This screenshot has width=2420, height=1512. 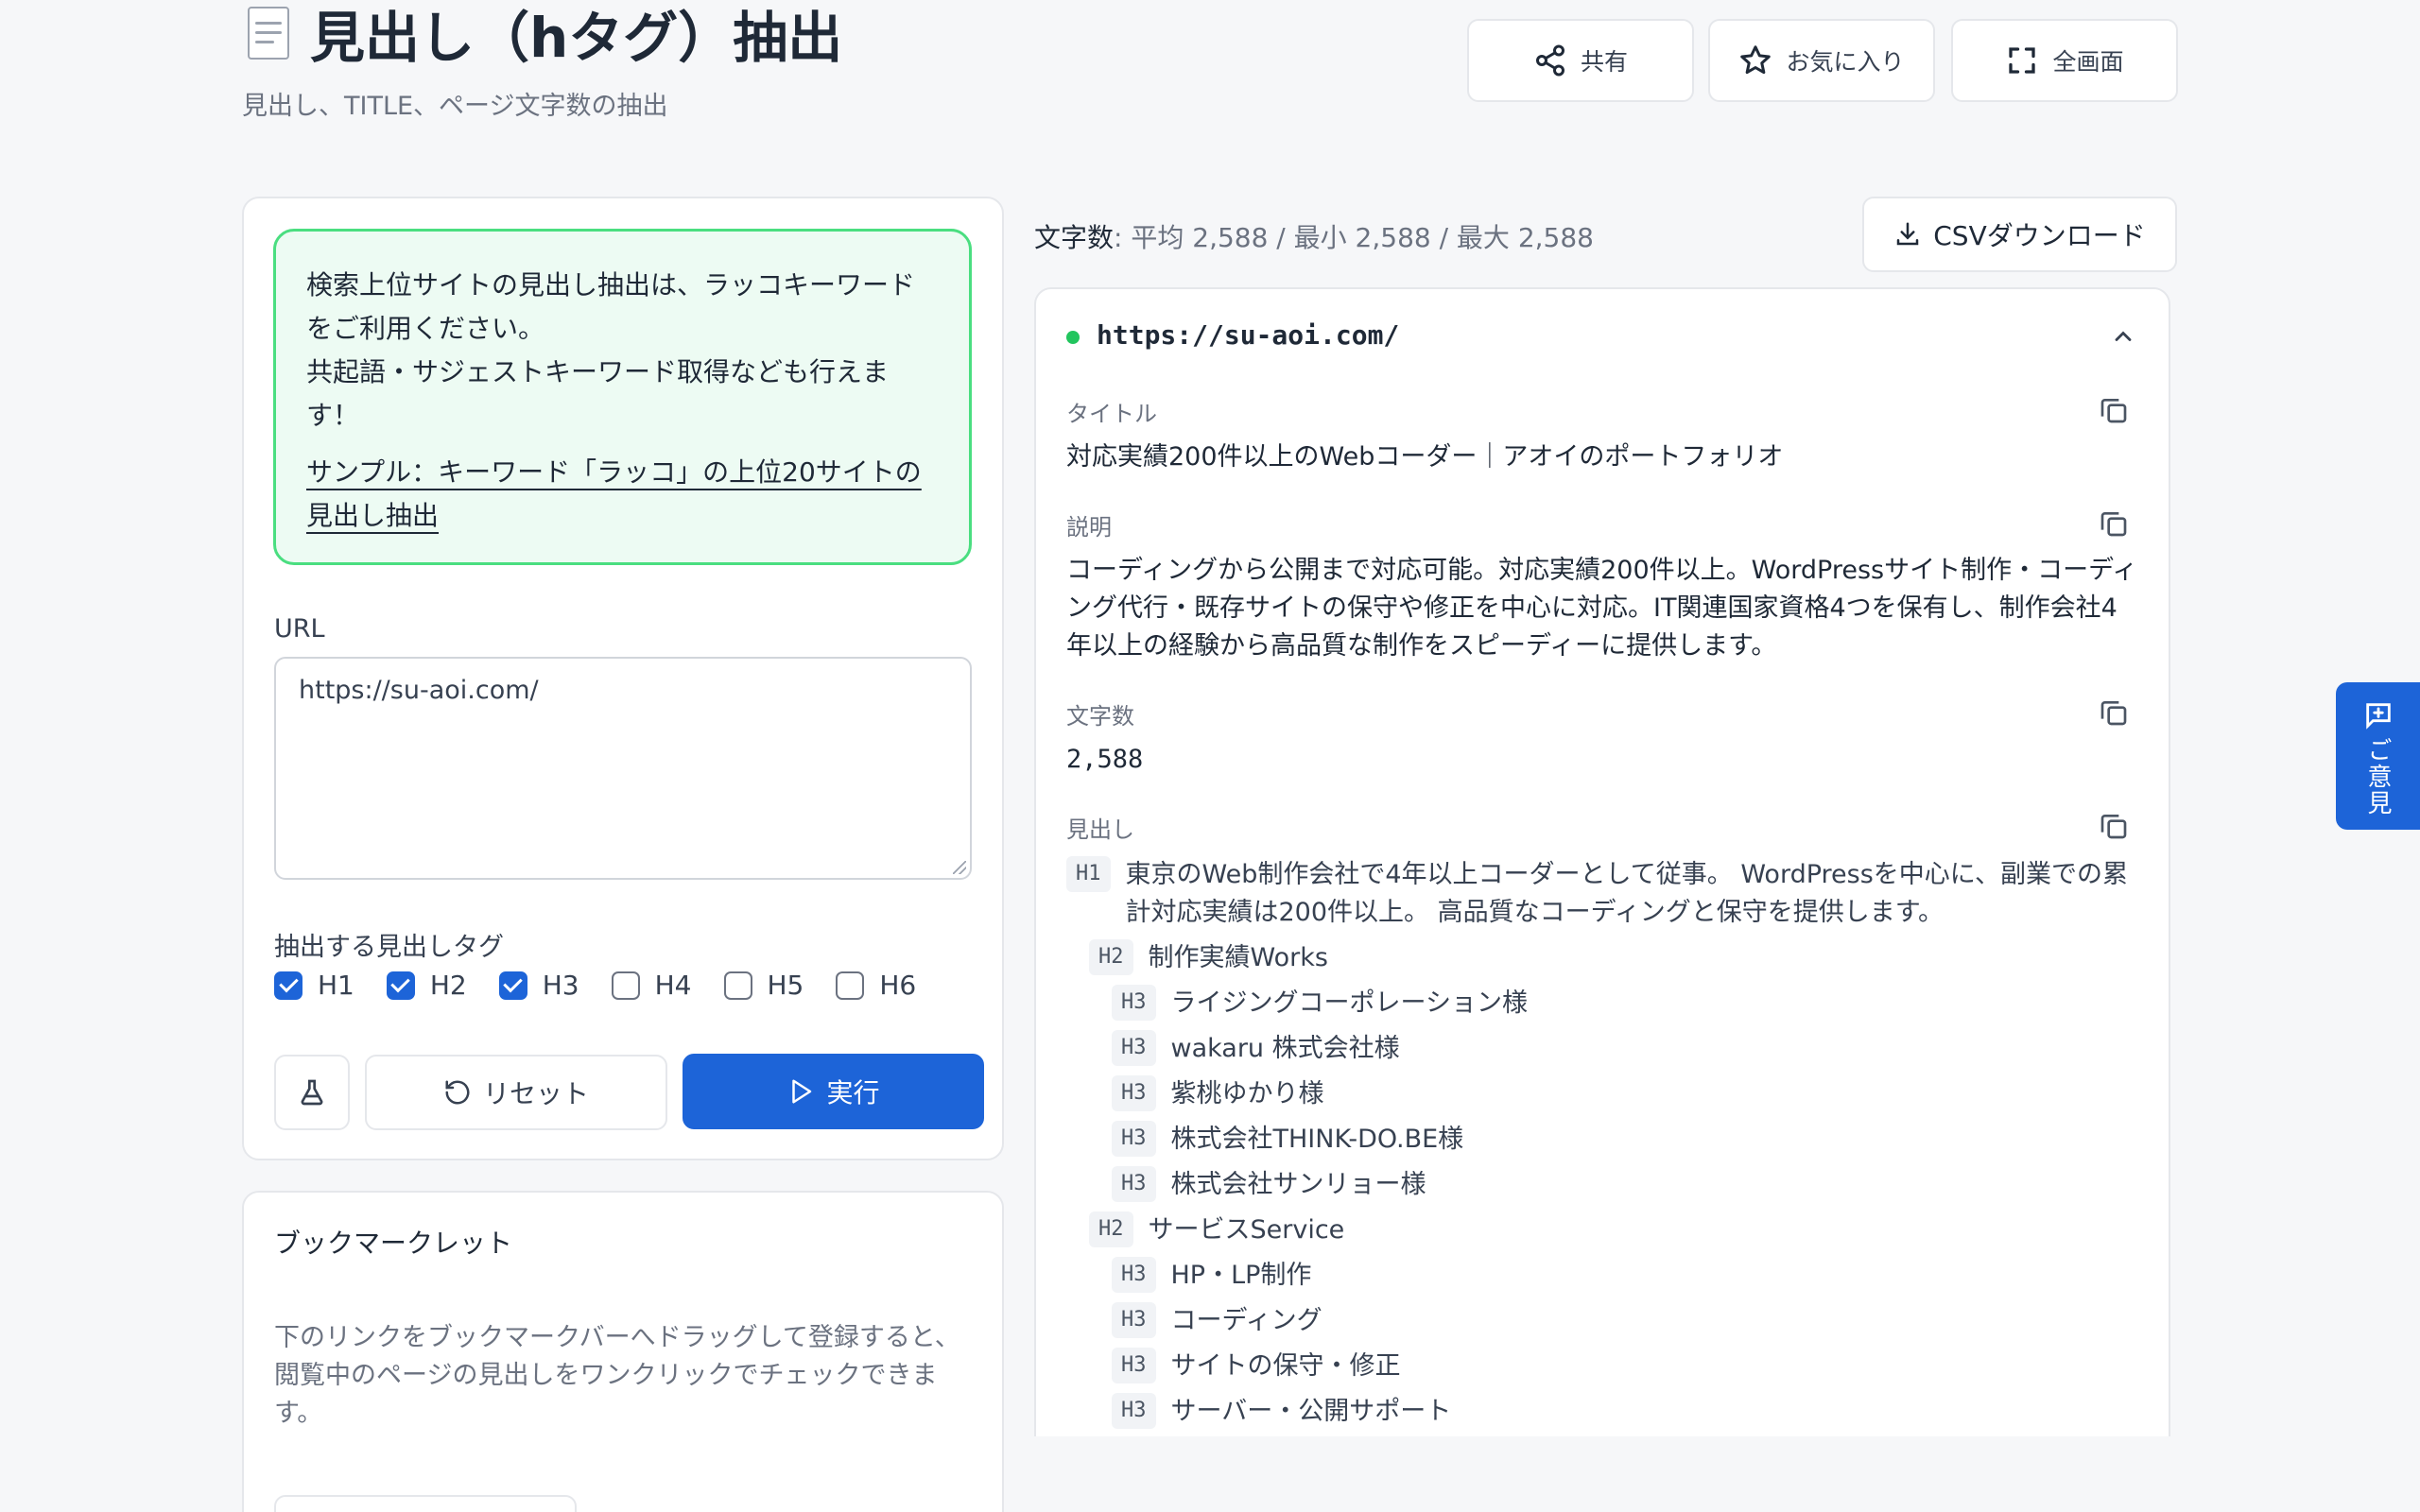 What do you see at coordinates (2114, 826) in the screenshot?
I see `copy-headings-icon` at bounding box center [2114, 826].